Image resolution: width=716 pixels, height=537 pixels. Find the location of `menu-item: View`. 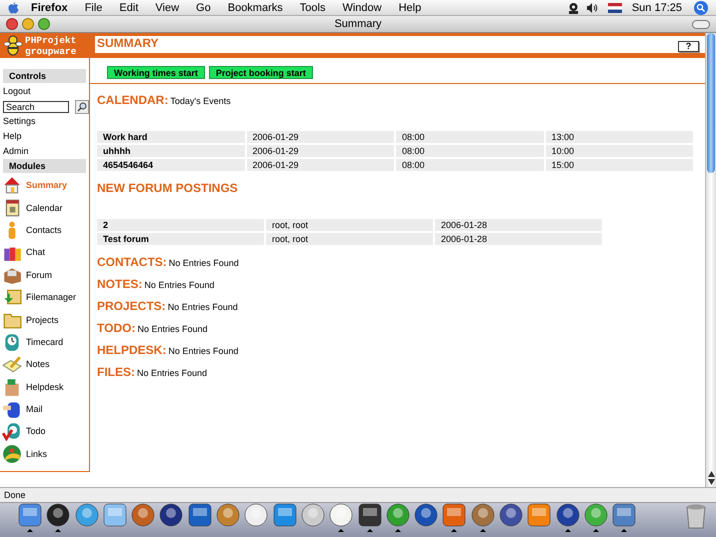

menu-item: View is located at coordinates (167, 8).